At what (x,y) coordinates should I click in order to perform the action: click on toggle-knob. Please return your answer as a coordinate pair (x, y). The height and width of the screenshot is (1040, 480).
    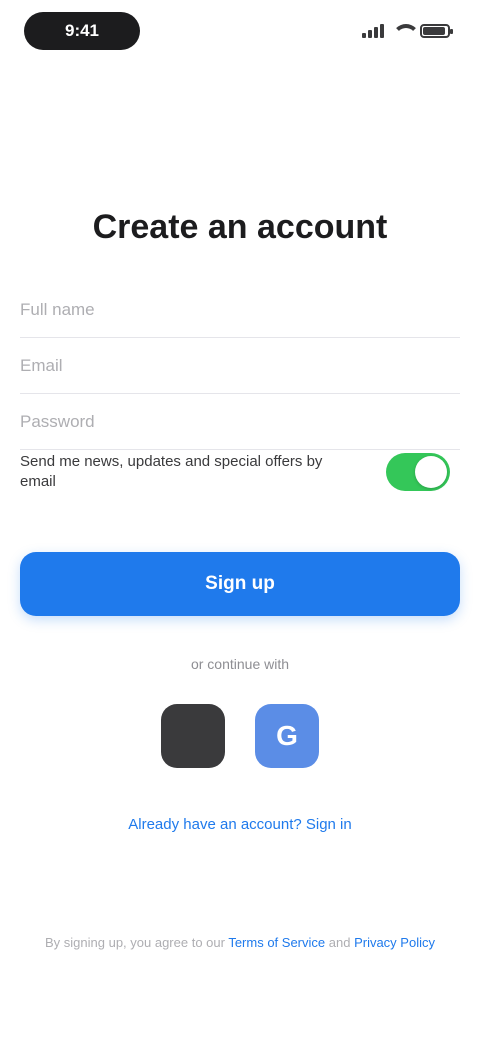
    Looking at the image, I should click on (431, 472).